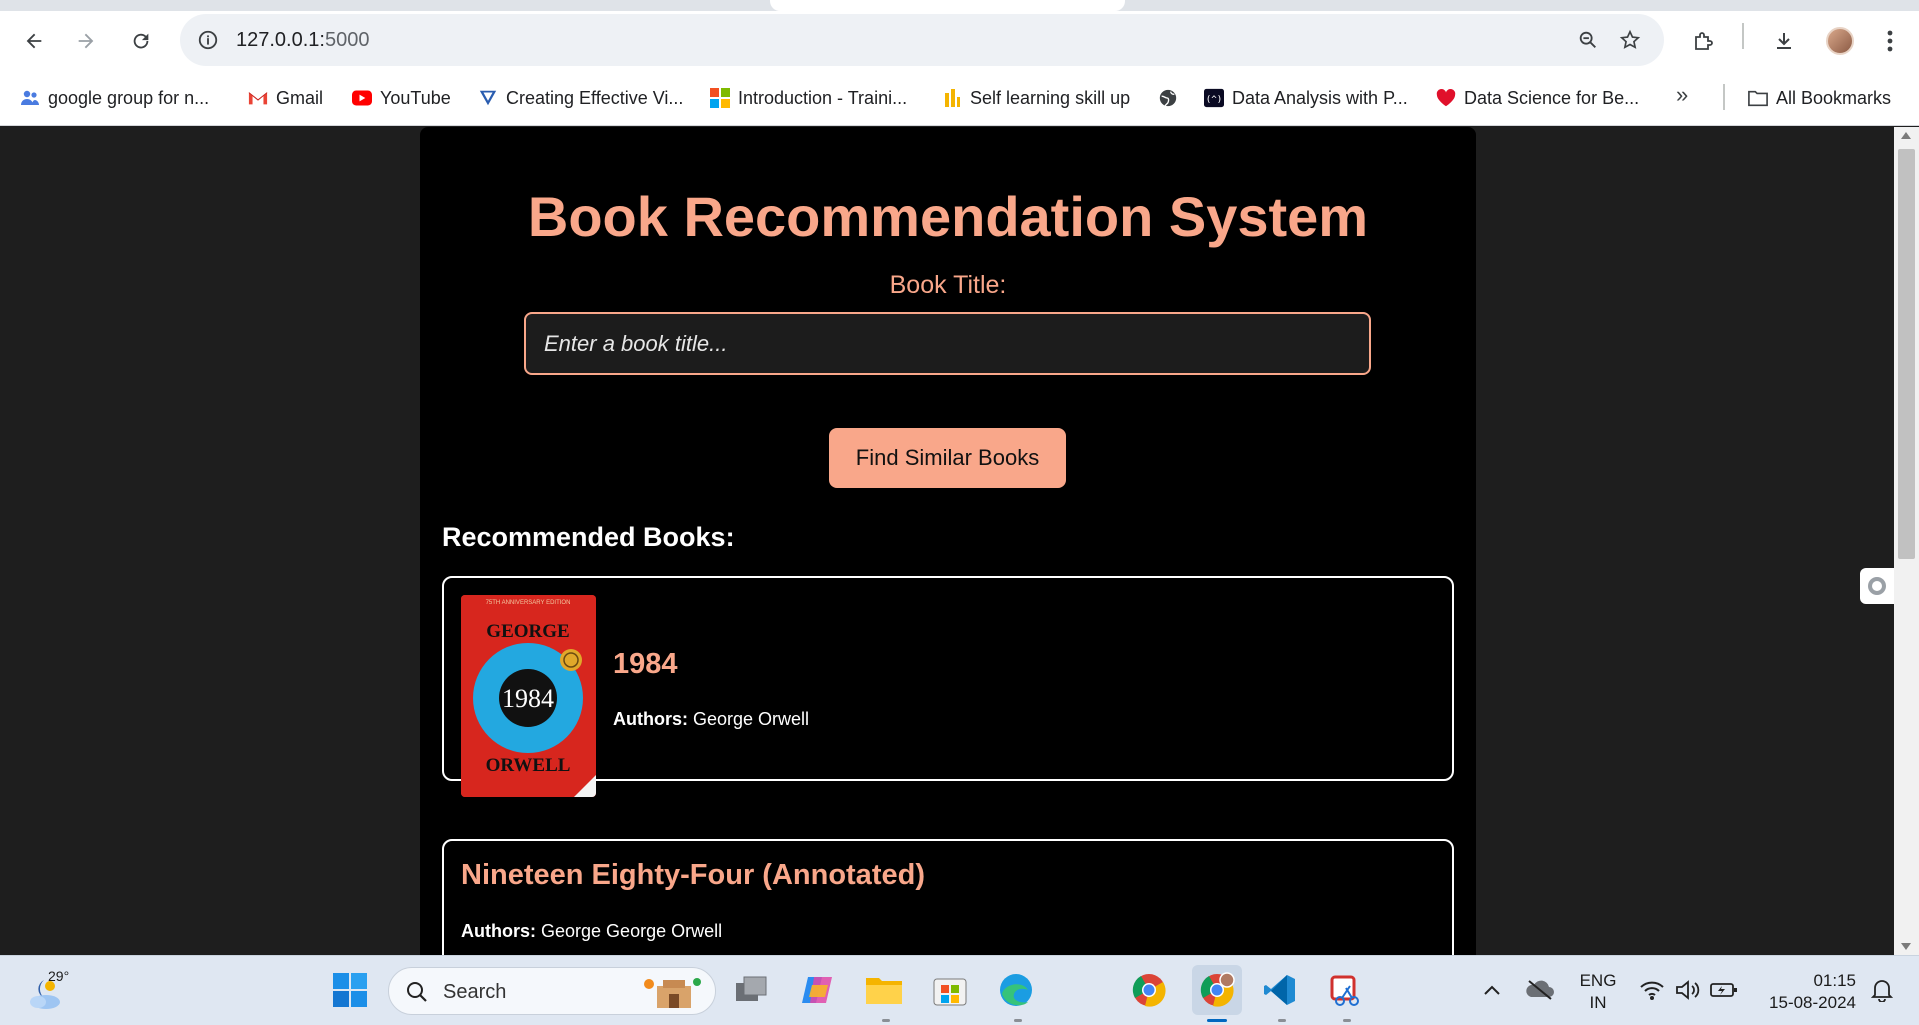 The width and height of the screenshot is (1919, 1025). Describe the element at coordinates (285, 98) in the screenshot. I see `bookmark-item: Gmail` at that location.